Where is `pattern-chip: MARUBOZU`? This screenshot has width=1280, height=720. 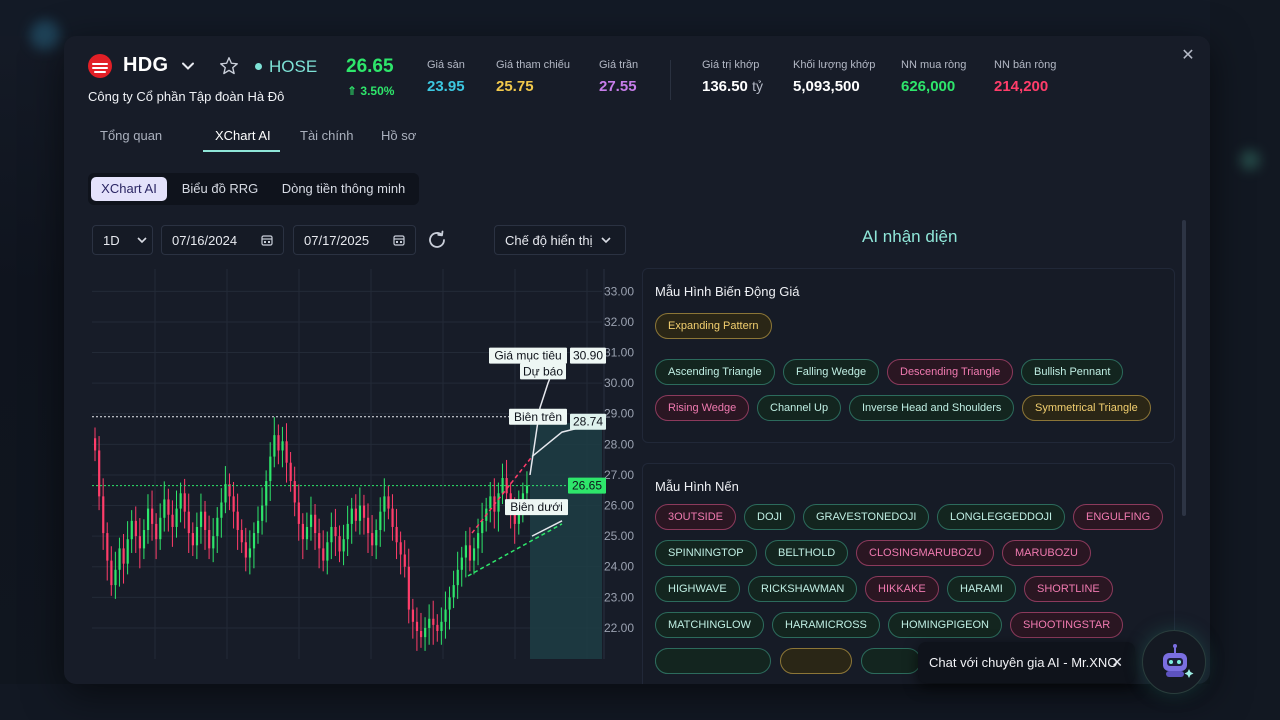
pattern-chip: MARUBOZU is located at coordinates (1046, 553).